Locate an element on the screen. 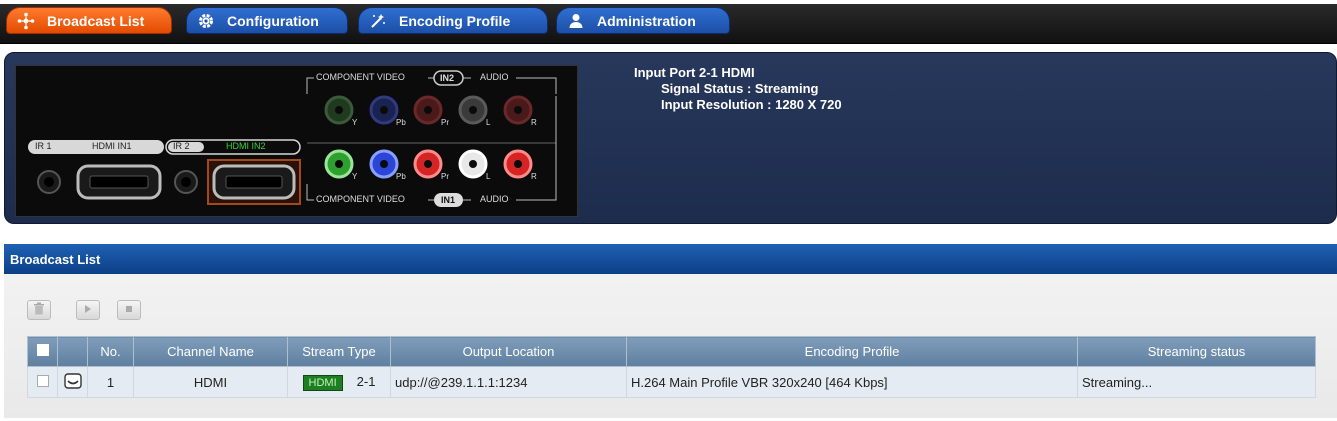  broadcast-list-title: Broadcast List is located at coordinates (55, 259).